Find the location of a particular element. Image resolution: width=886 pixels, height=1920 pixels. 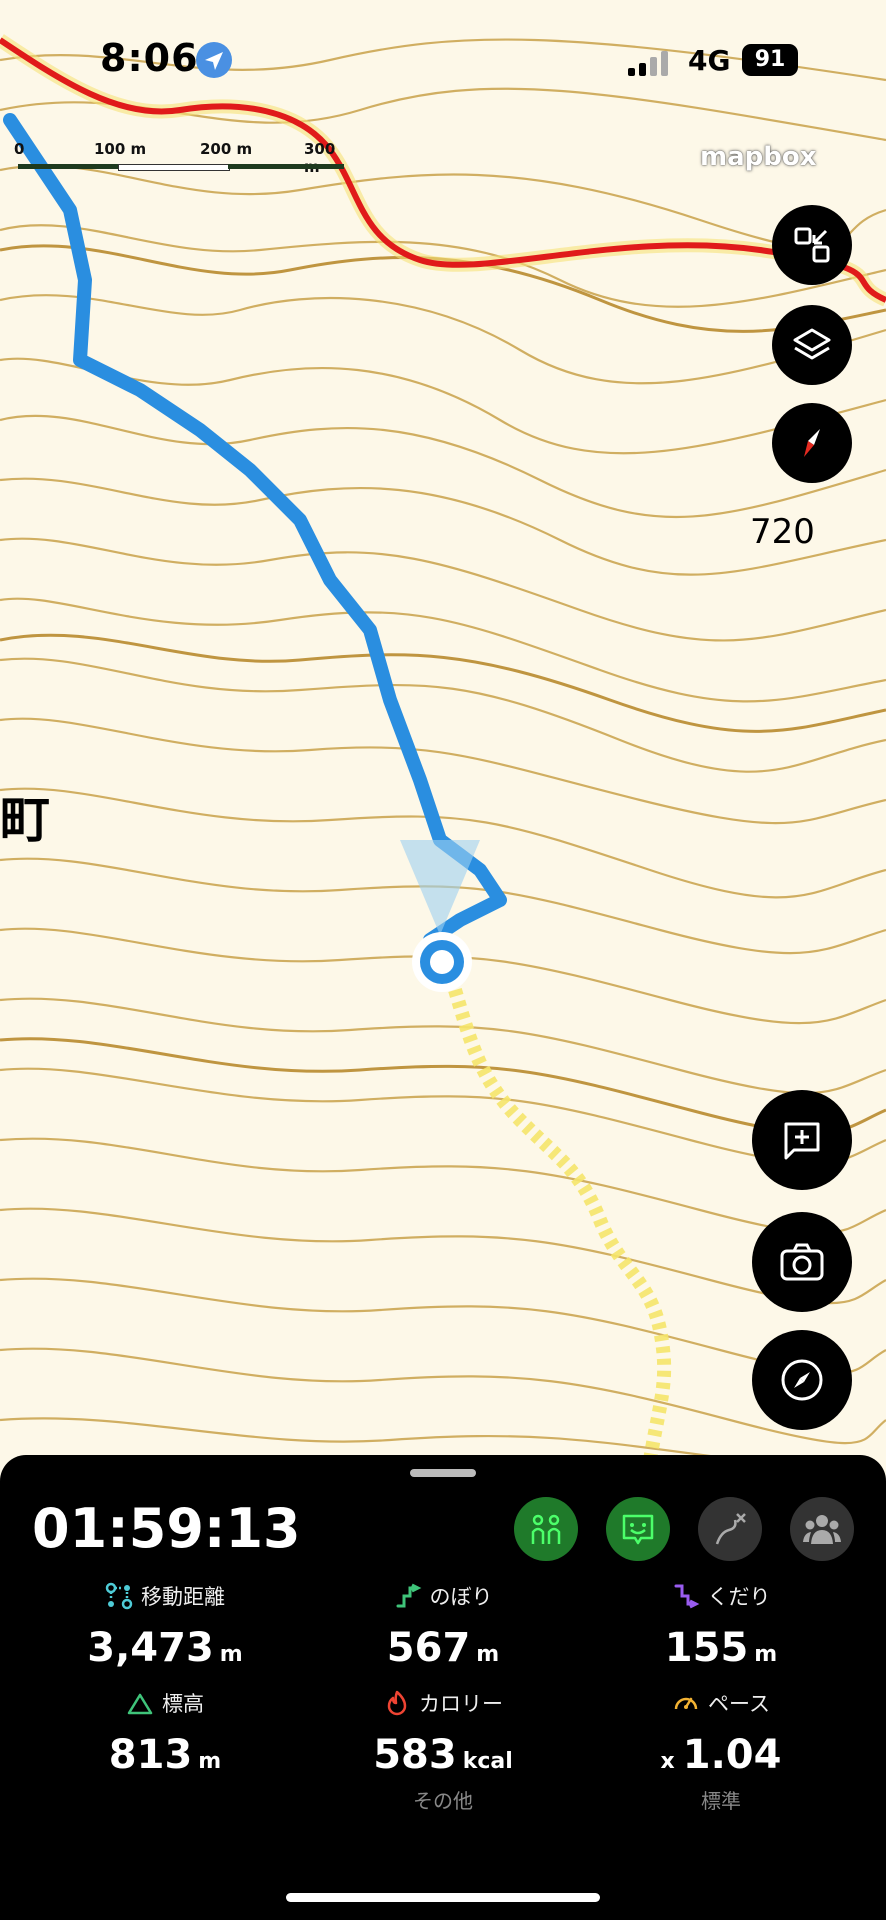

collapse-button is located at coordinates (812, 245).